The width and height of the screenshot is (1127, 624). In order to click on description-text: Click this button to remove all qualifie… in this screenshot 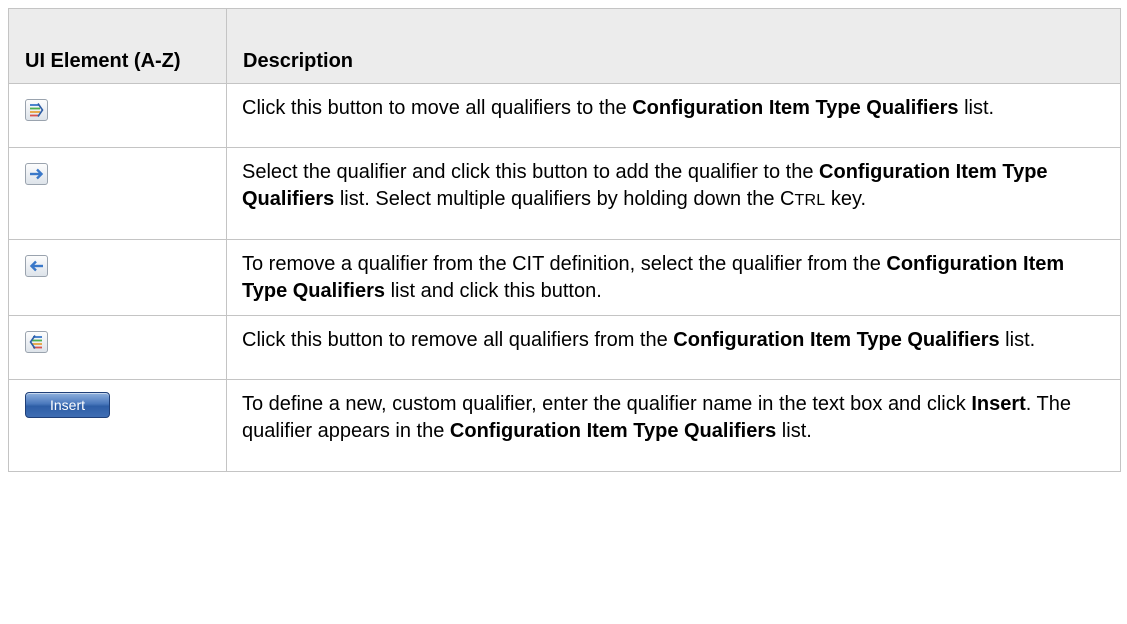, I will do `click(638, 340)`.